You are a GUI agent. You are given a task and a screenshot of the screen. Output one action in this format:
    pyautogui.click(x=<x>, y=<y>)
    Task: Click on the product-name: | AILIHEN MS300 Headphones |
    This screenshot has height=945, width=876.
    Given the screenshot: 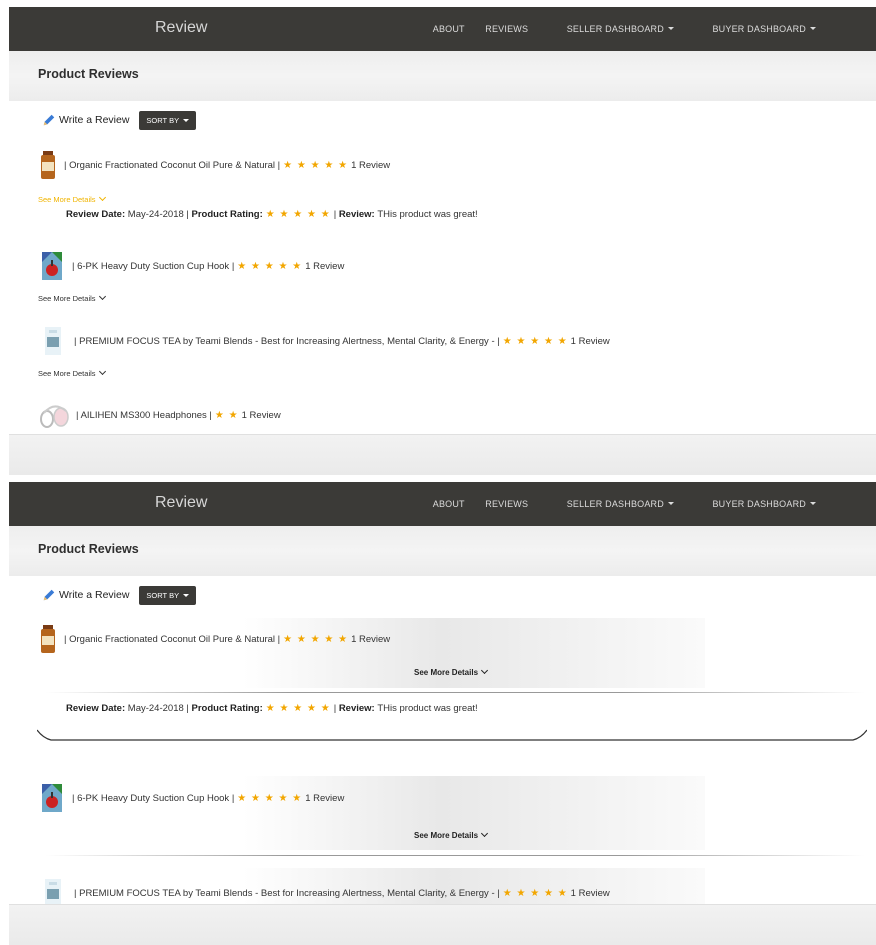 What is the action you would take?
    pyautogui.click(x=144, y=415)
    